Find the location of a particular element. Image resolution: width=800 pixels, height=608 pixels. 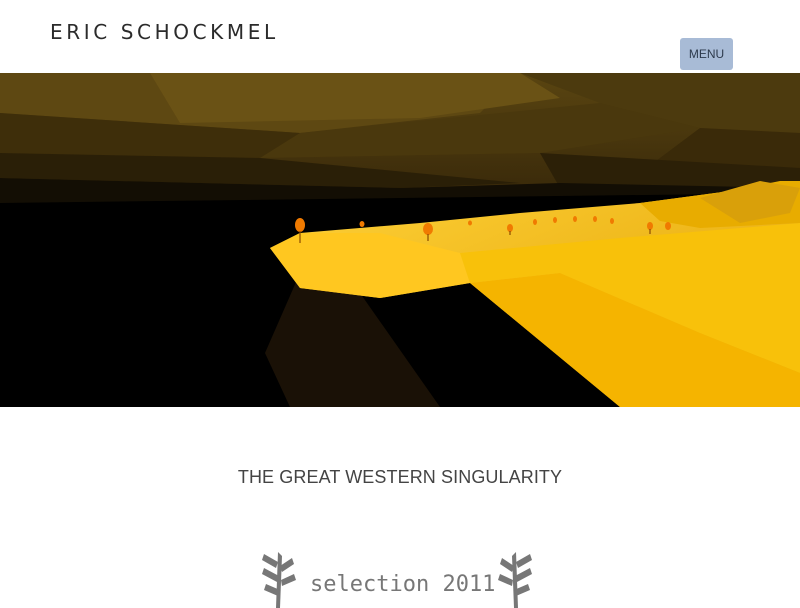

site-title: ERIC SCHOCKMEL is located at coordinates (164, 32).